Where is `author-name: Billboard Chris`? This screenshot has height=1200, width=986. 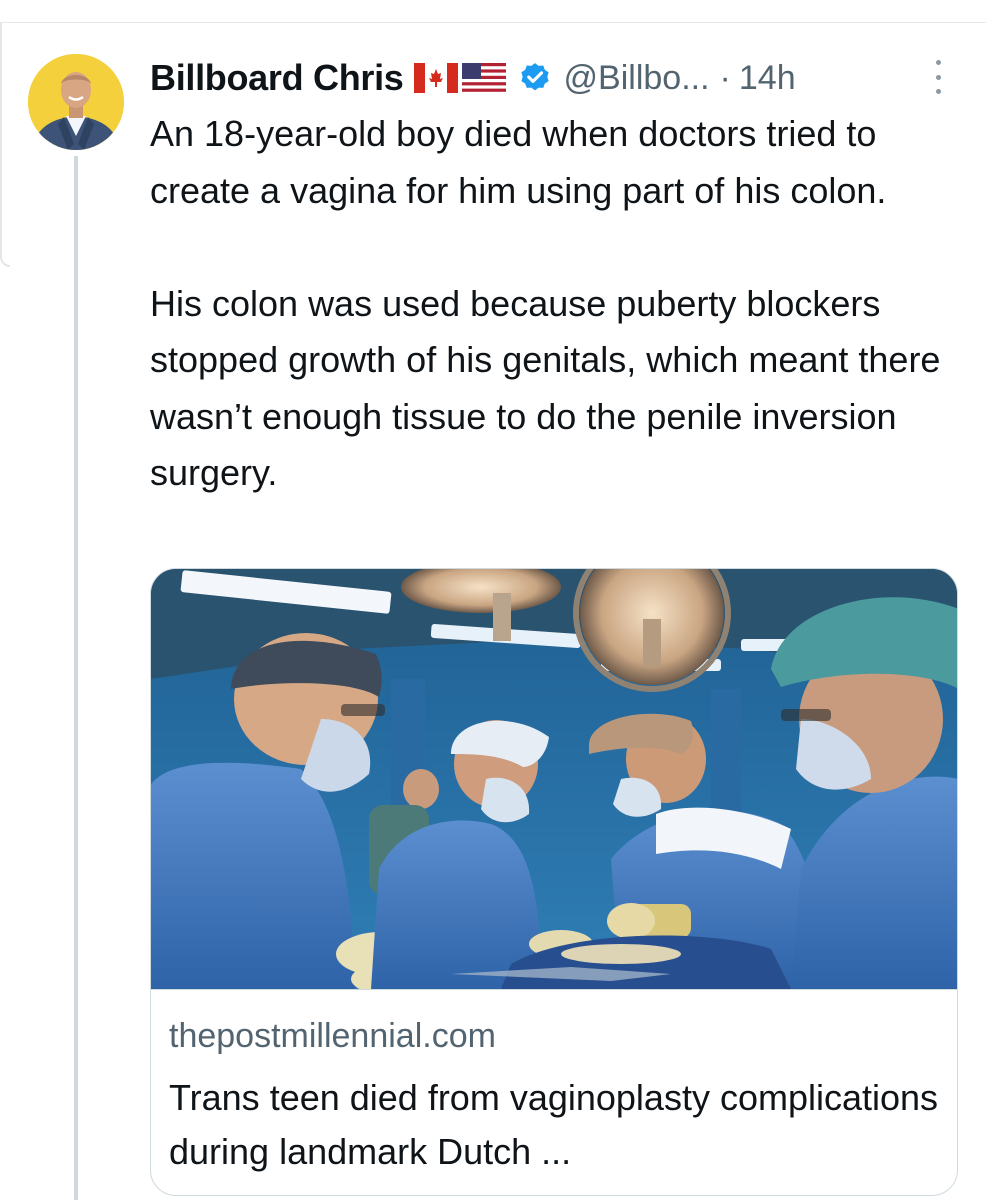
author-name: Billboard Chris is located at coordinates (277, 78).